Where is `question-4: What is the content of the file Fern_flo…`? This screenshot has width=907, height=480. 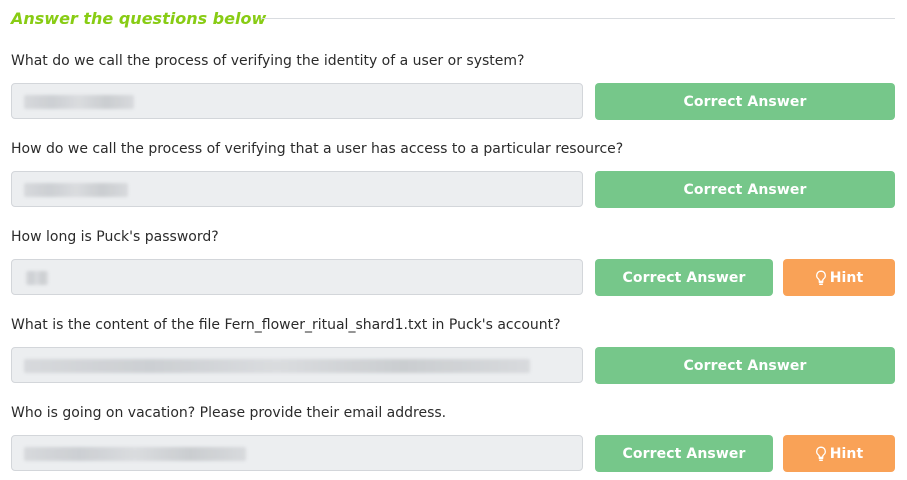
question-4: What is the content of the file Fern_flo… is located at coordinates (453, 350).